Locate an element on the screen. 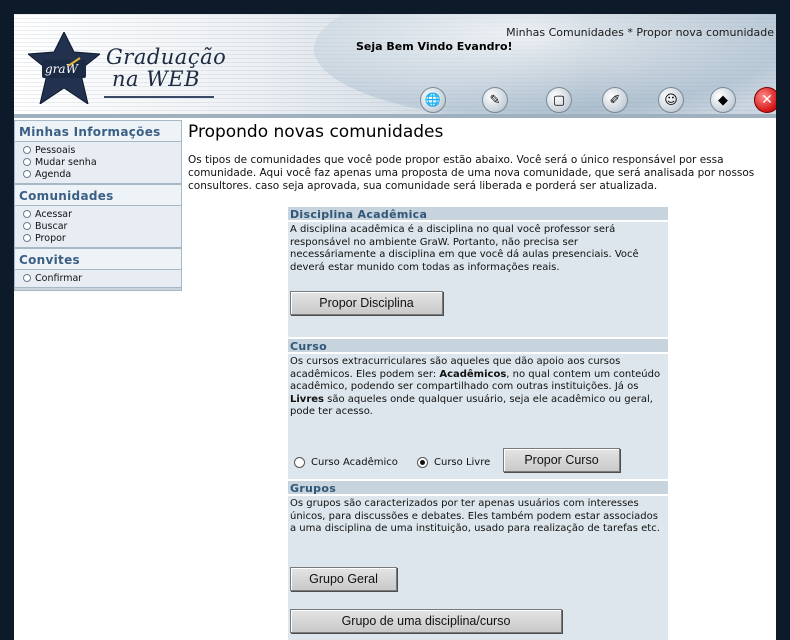 This screenshot has height=640, width=790. sidebar-section-comunidades: Comunidades Acessar Buscar Propor is located at coordinates (98, 216).